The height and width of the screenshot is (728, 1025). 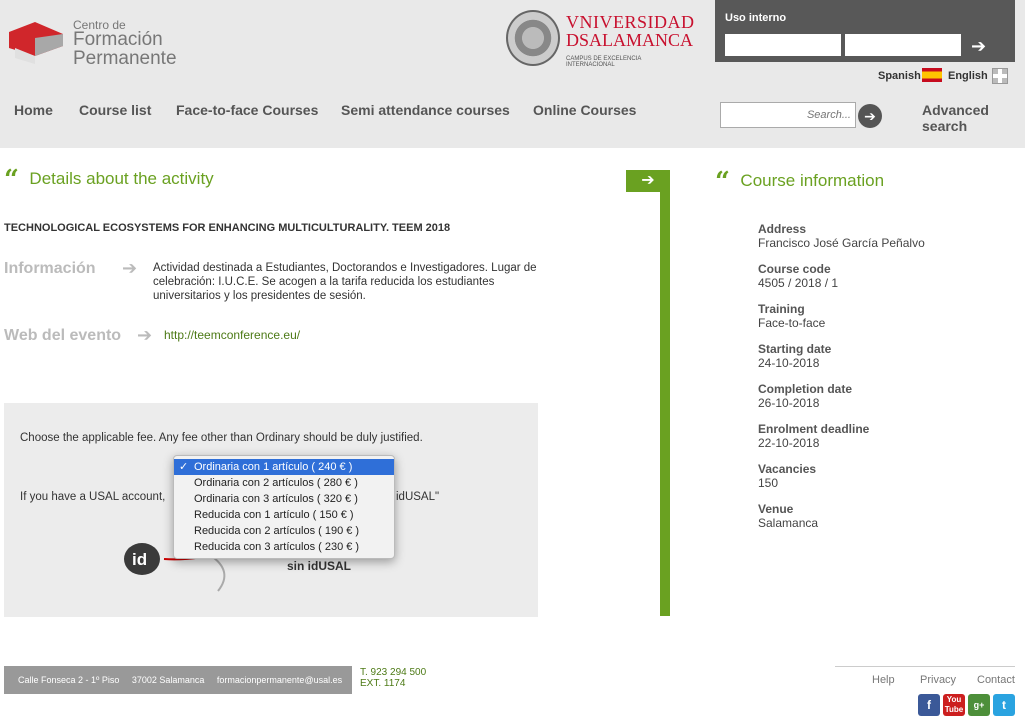 I want to click on training-label: Training, so click(x=781, y=309).